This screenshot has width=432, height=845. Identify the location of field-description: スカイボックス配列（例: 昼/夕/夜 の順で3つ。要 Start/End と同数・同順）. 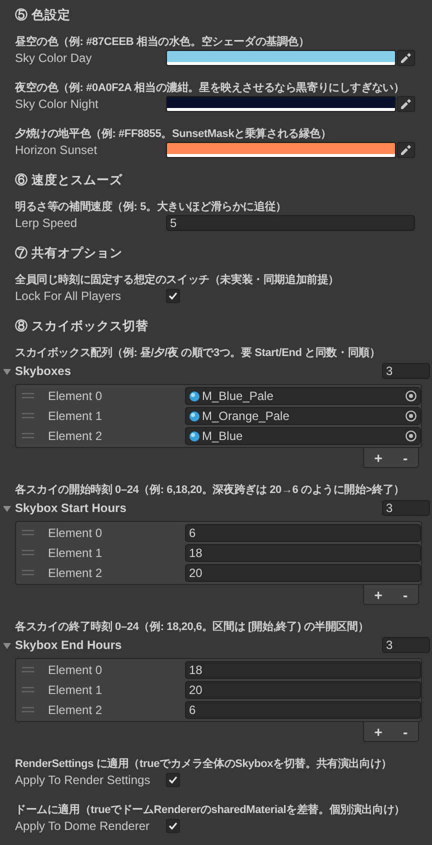
(197, 353).